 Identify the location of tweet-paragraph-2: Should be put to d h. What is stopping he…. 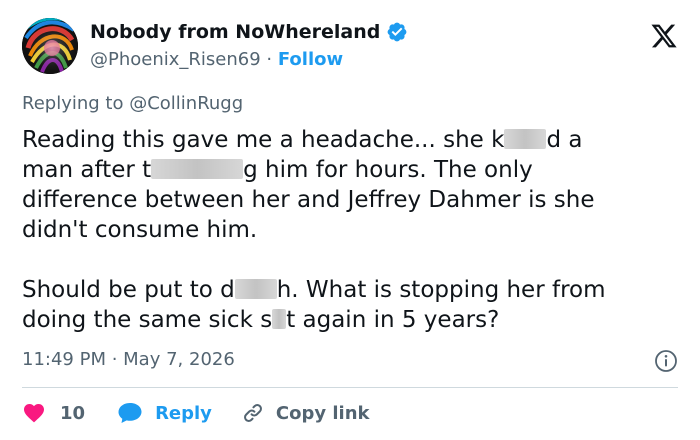
(352, 305).